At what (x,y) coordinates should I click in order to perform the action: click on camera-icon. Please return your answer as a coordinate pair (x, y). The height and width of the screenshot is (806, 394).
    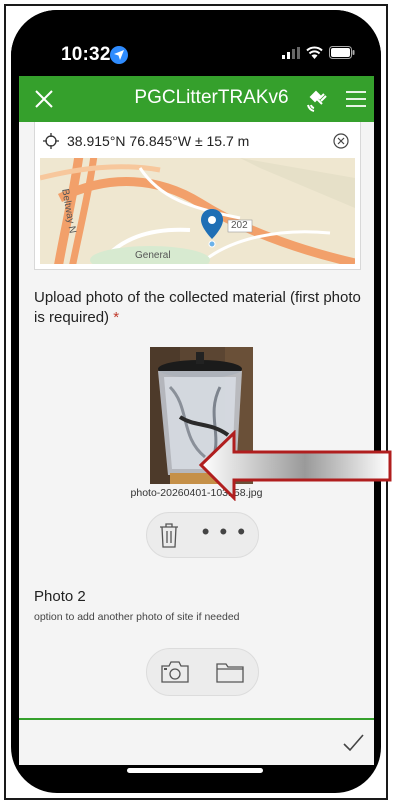
    Looking at the image, I should click on (175, 672).